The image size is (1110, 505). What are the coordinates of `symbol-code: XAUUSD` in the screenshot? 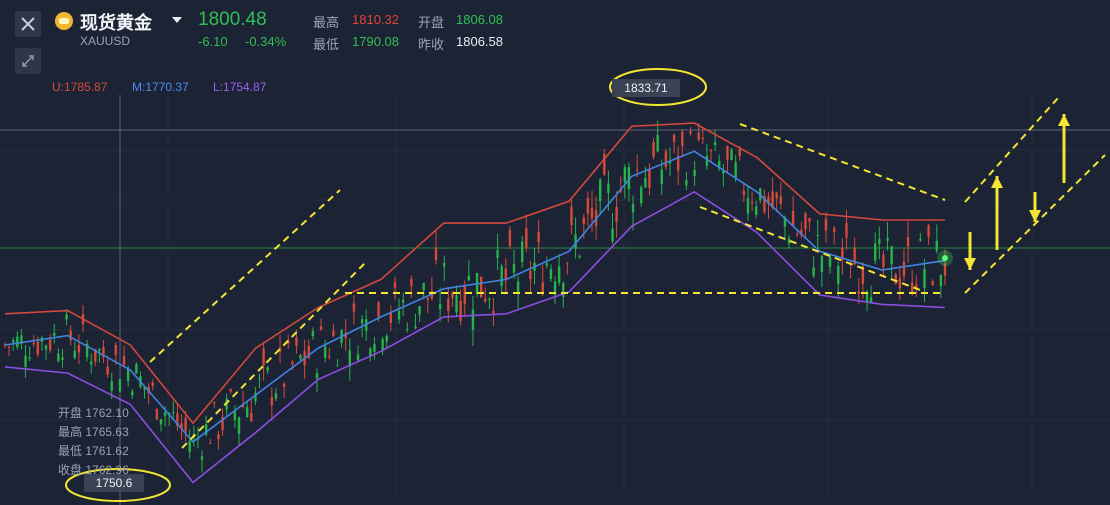 It's located at (105, 41).